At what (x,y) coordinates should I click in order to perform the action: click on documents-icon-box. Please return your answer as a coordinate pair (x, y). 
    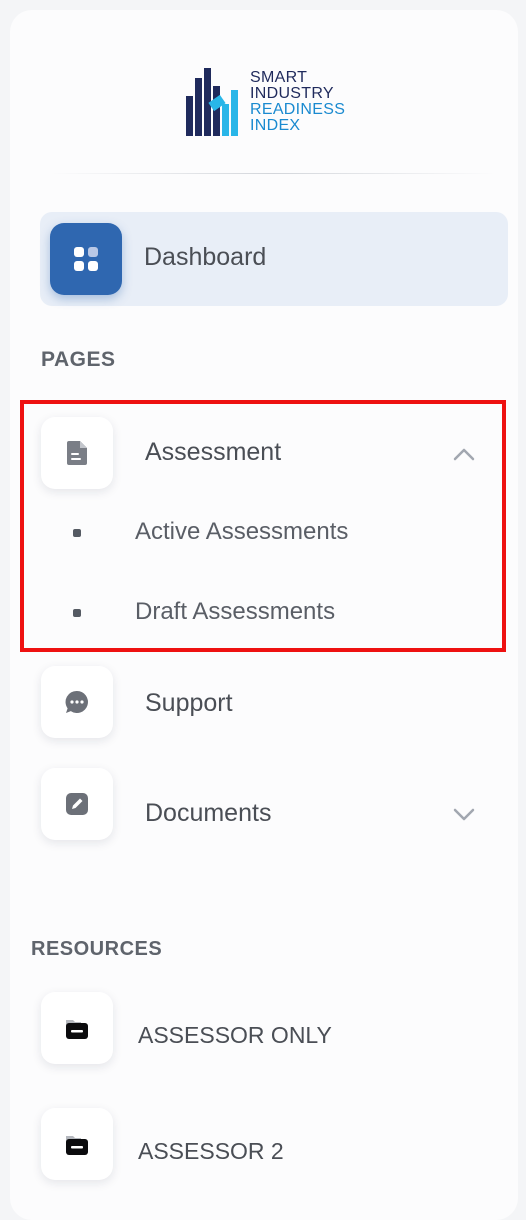
    Looking at the image, I should click on (77, 804).